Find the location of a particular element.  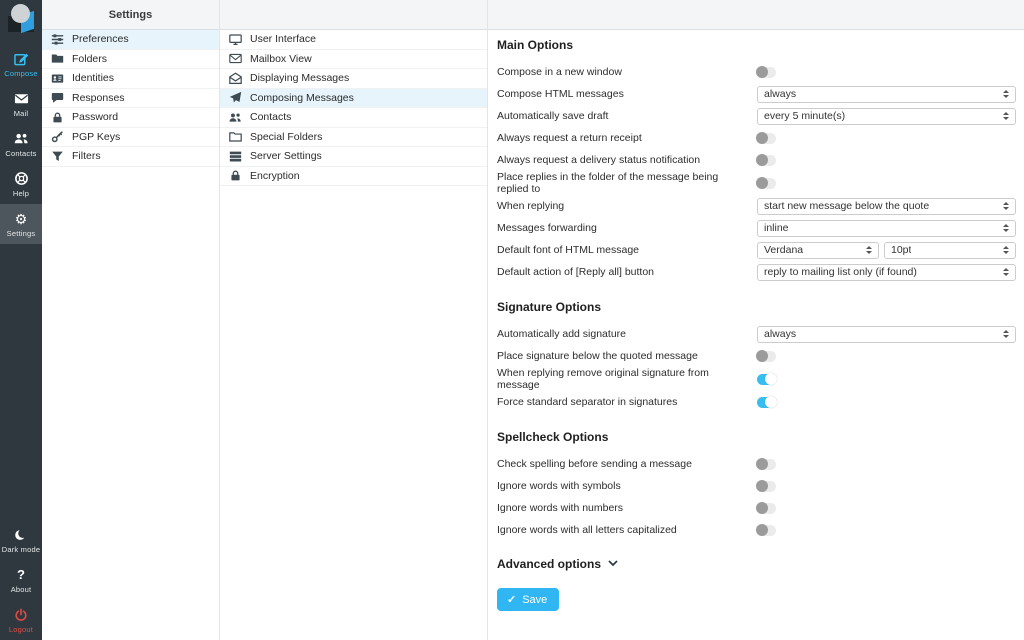

when-replying-select: start new message below the quote is located at coordinates (886, 206).